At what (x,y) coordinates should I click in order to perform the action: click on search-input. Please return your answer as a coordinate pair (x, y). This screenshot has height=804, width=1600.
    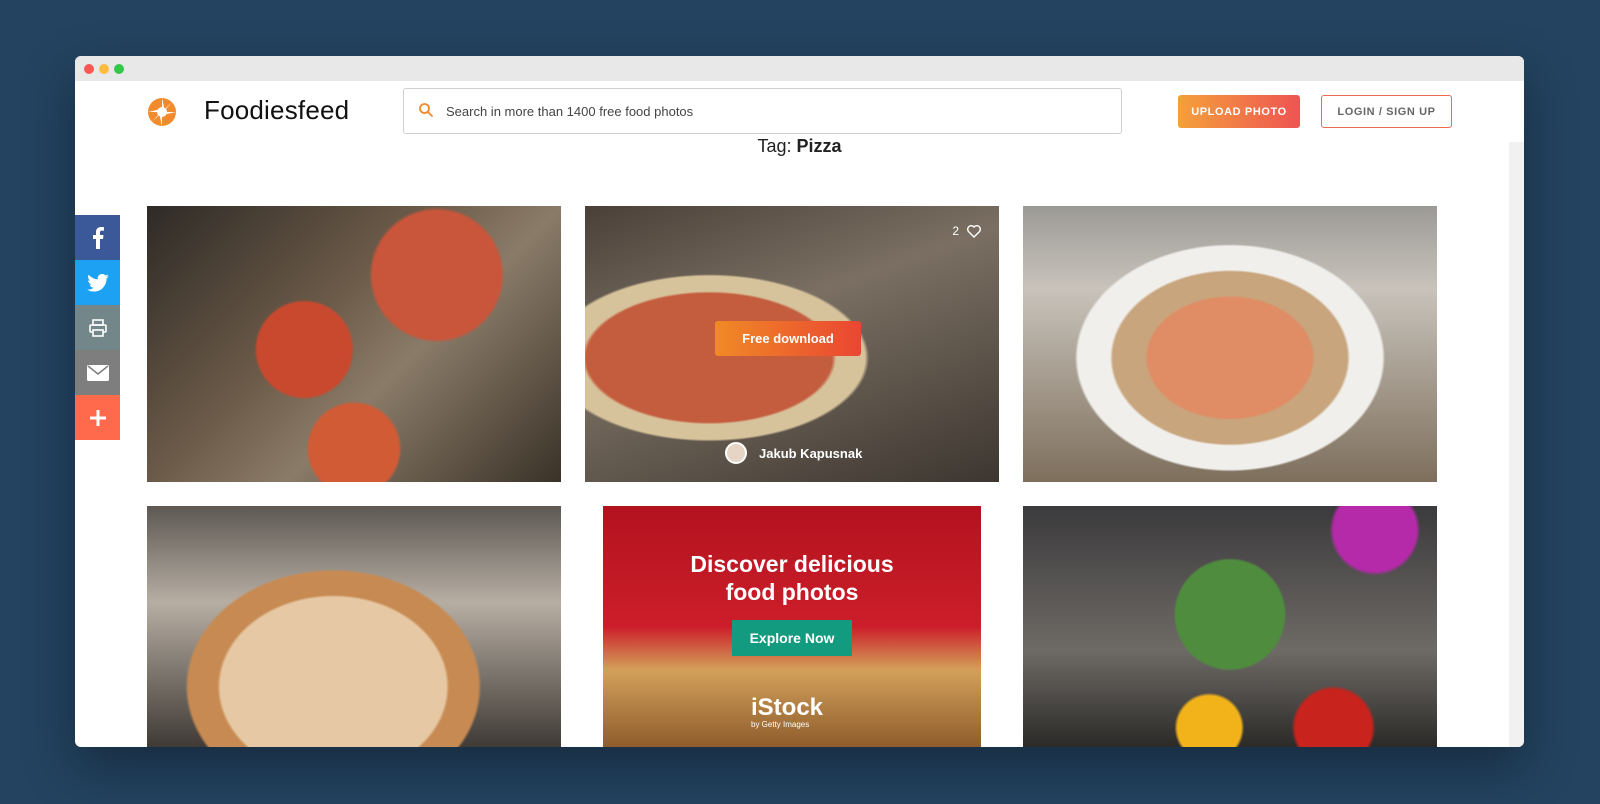
    Looking at the image, I should click on (776, 111).